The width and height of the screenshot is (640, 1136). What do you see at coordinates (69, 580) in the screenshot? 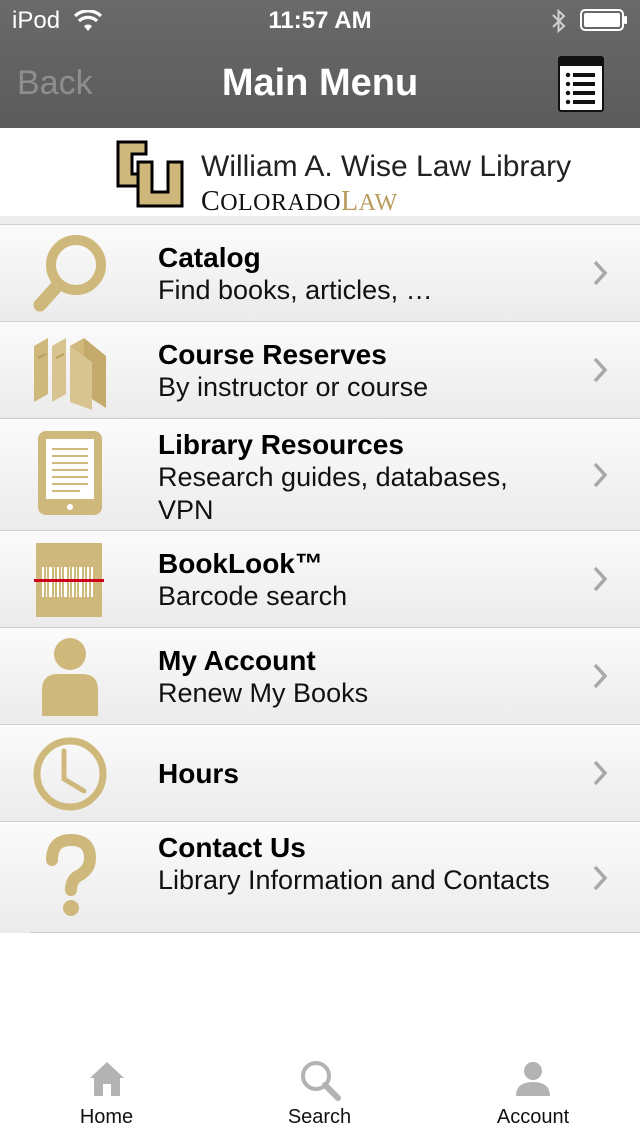
I see `barcode-icon` at bounding box center [69, 580].